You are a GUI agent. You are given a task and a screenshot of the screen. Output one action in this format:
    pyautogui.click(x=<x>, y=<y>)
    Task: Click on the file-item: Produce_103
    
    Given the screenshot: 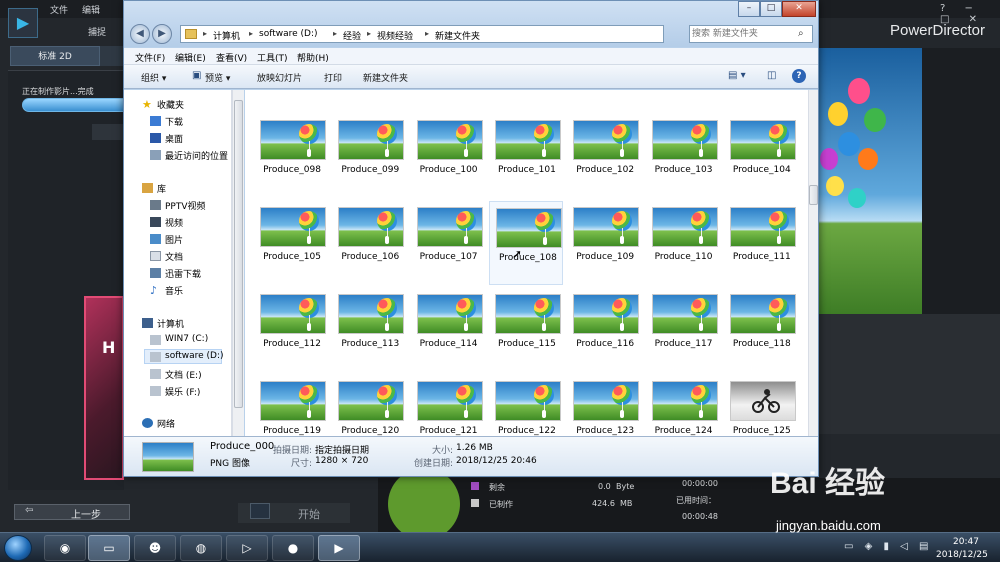 What is the action you would take?
    pyautogui.click(x=683, y=156)
    